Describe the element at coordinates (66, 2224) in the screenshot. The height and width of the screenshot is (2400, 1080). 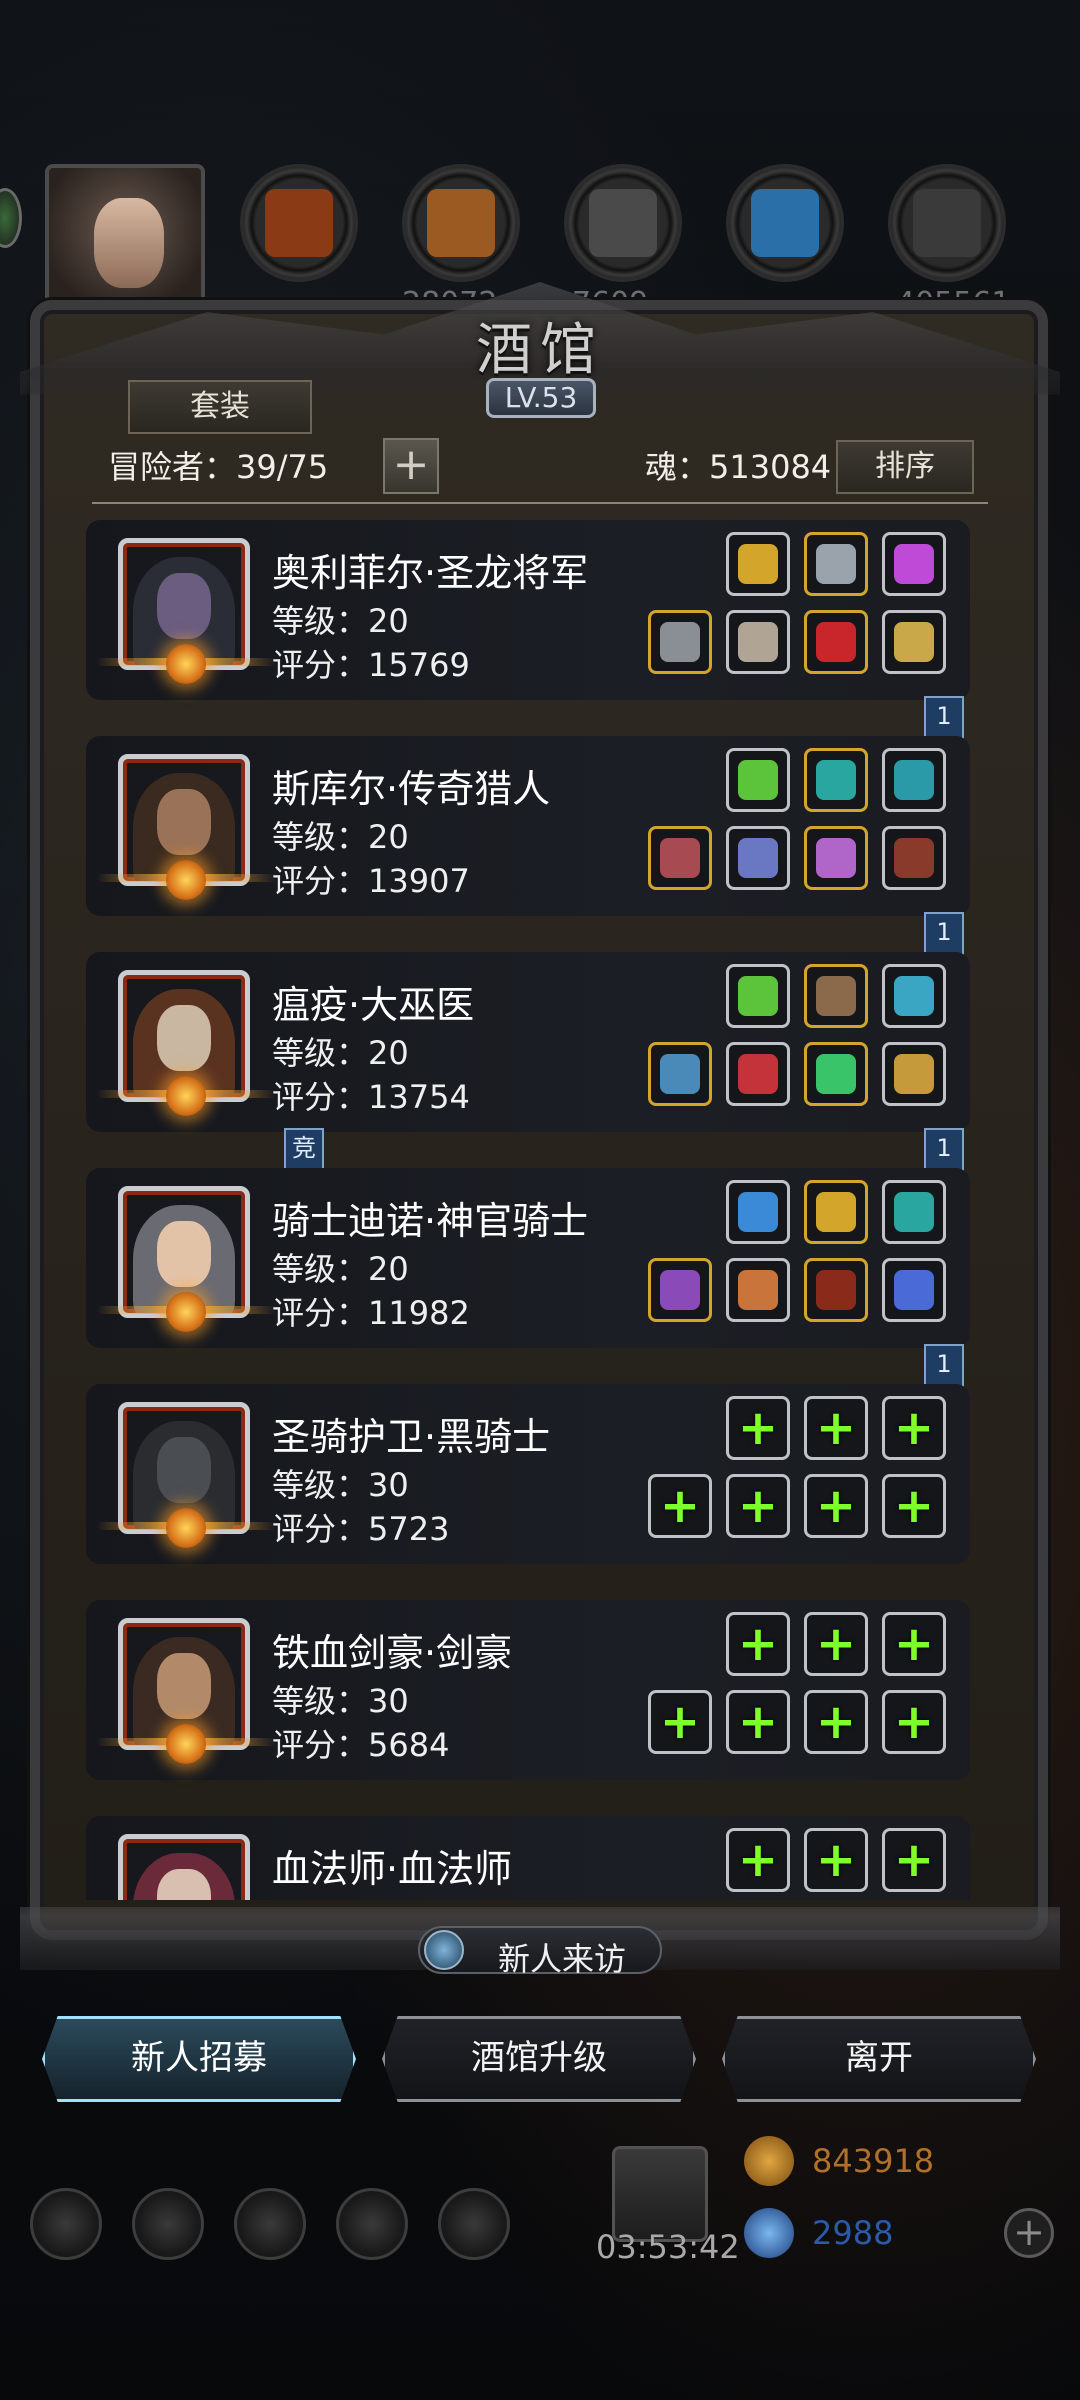
I see `settings-gear-icon` at that location.